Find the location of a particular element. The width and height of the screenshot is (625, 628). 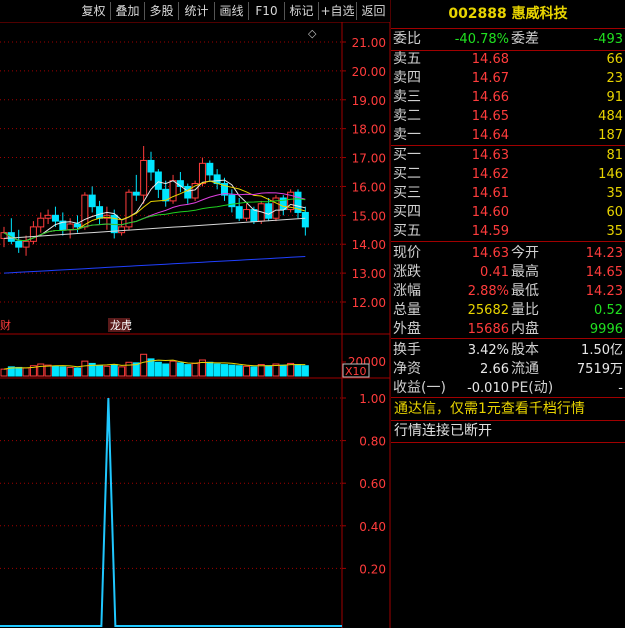

finance-tag: 财 is located at coordinates (5, 325).